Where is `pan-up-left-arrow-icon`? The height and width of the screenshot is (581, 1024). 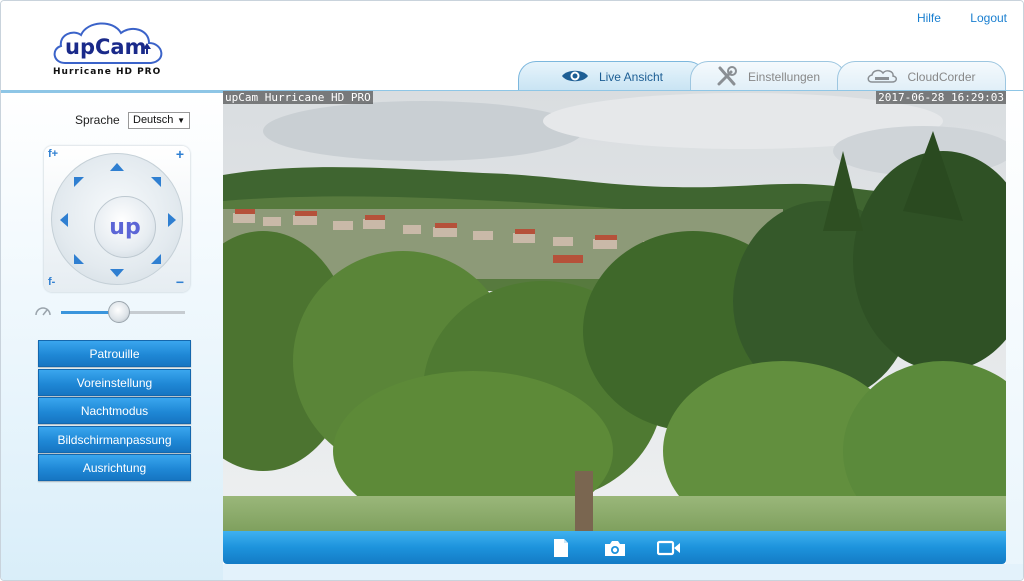
pan-up-left-arrow-icon is located at coordinates (79, 182).